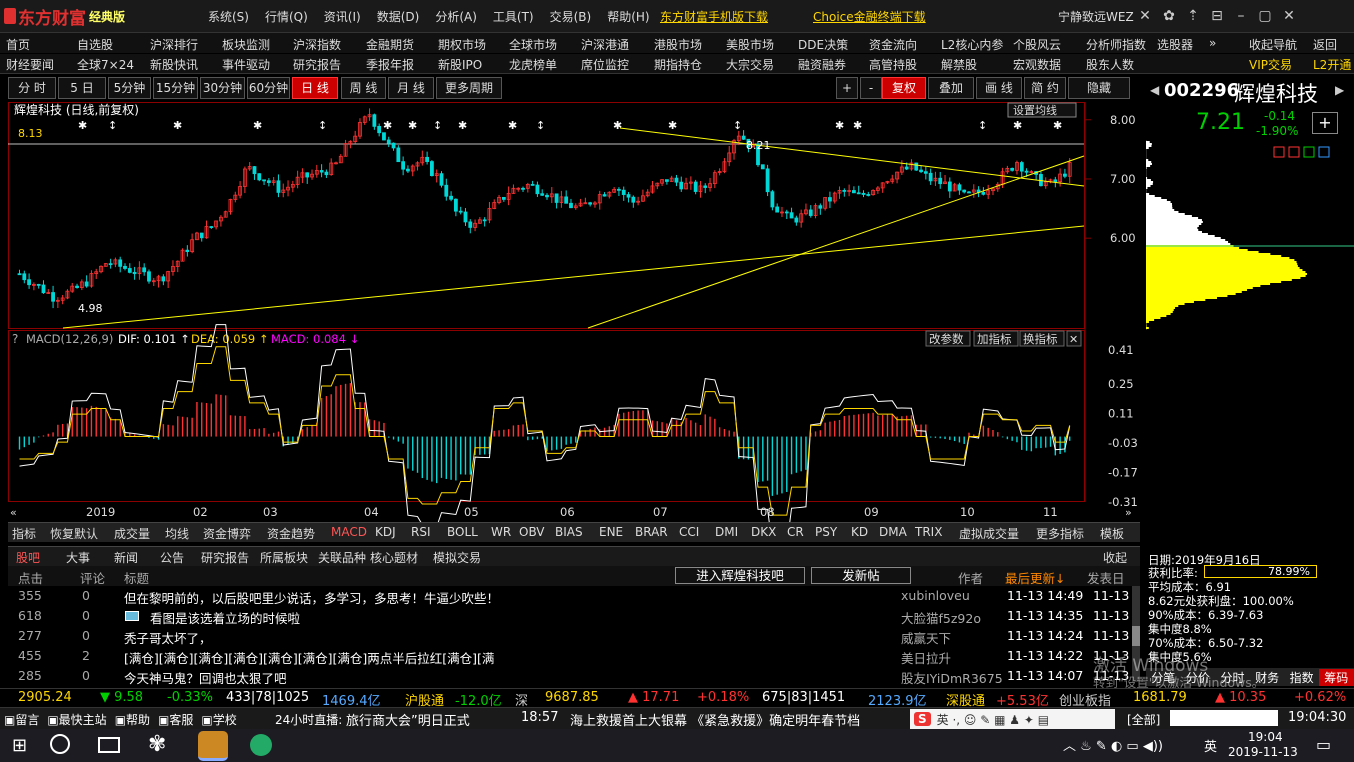 This screenshot has height=762, width=1354. Describe the element at coordinates (1106, 577) in the screenshot. I see `col-posted: 发表日` at that location.